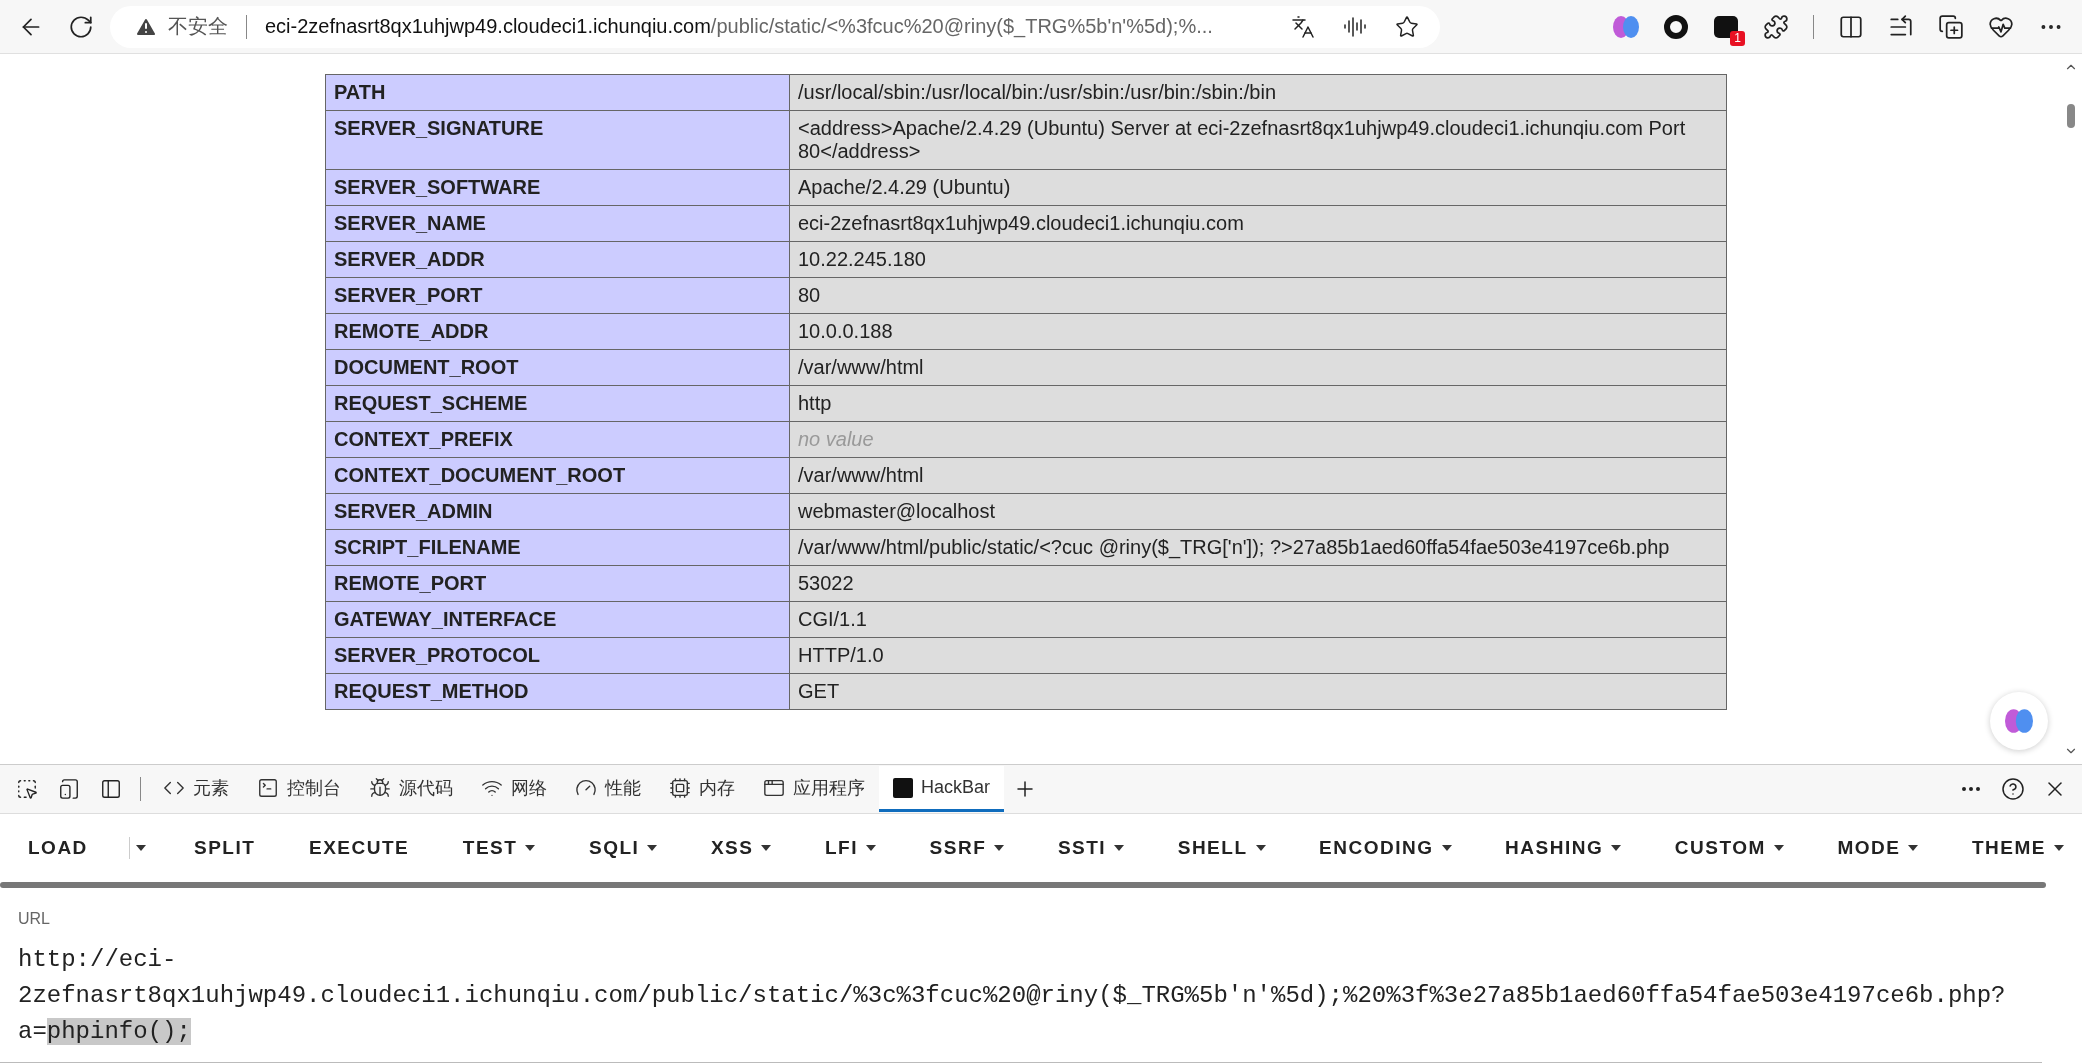 The width and height of the screenshot is (2082, 1063). Describe the element at coordinates (557, 511) in the screenshot. I see `table-key-cell: SERVER_ADMIN` at that location.